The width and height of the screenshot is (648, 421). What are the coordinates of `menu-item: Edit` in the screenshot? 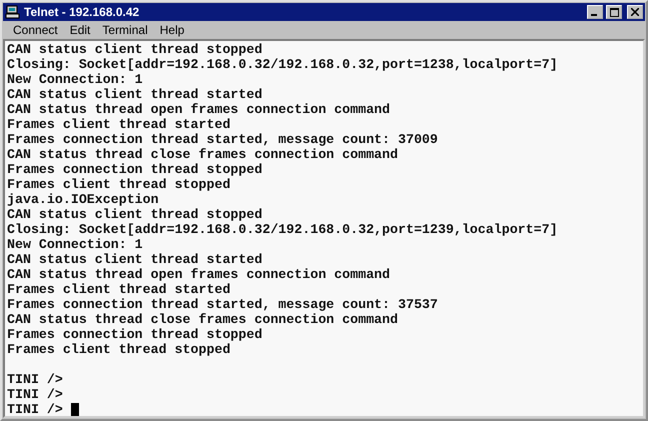 It's located at (80, 30).